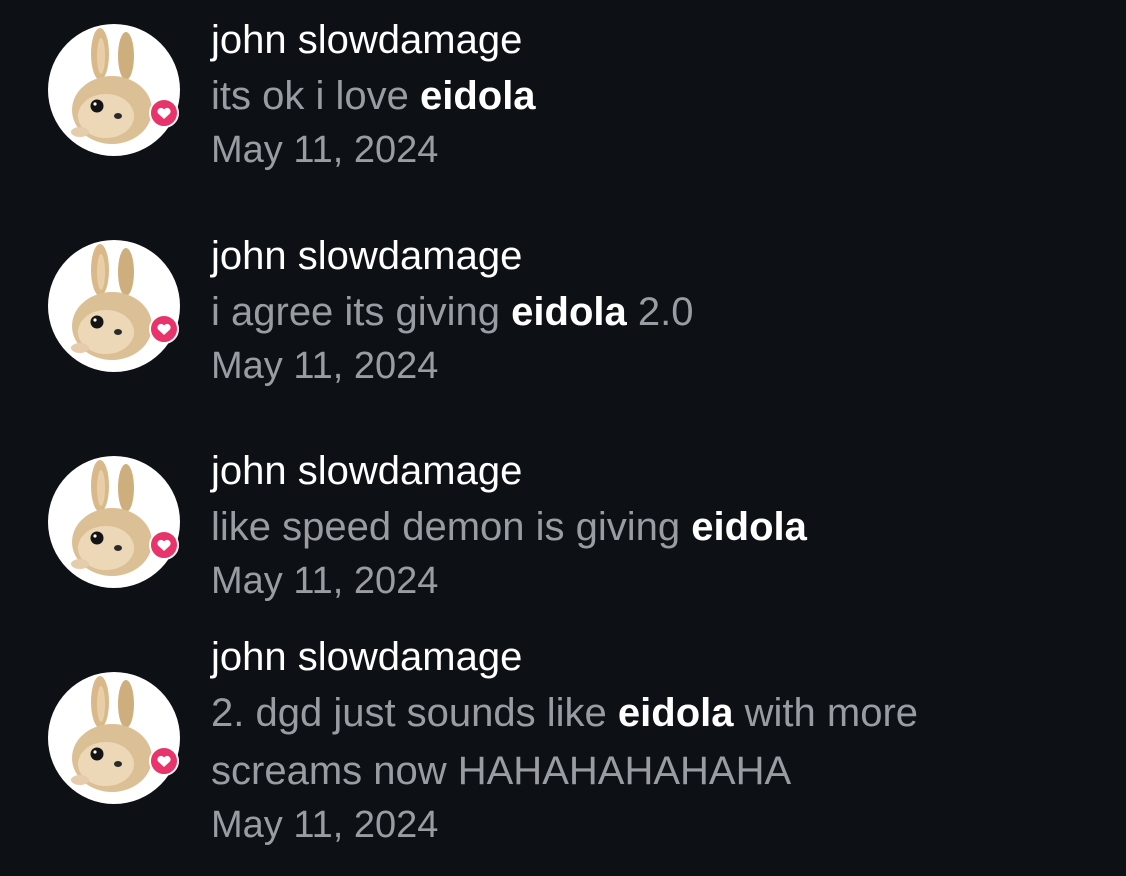 The height and width of the screenshot is (876, 1126). Describe the element at coordinates (501, 771) in the screenshot. I see `mention-text-line2: screams now HAHAHAHAHAHA` at that location.